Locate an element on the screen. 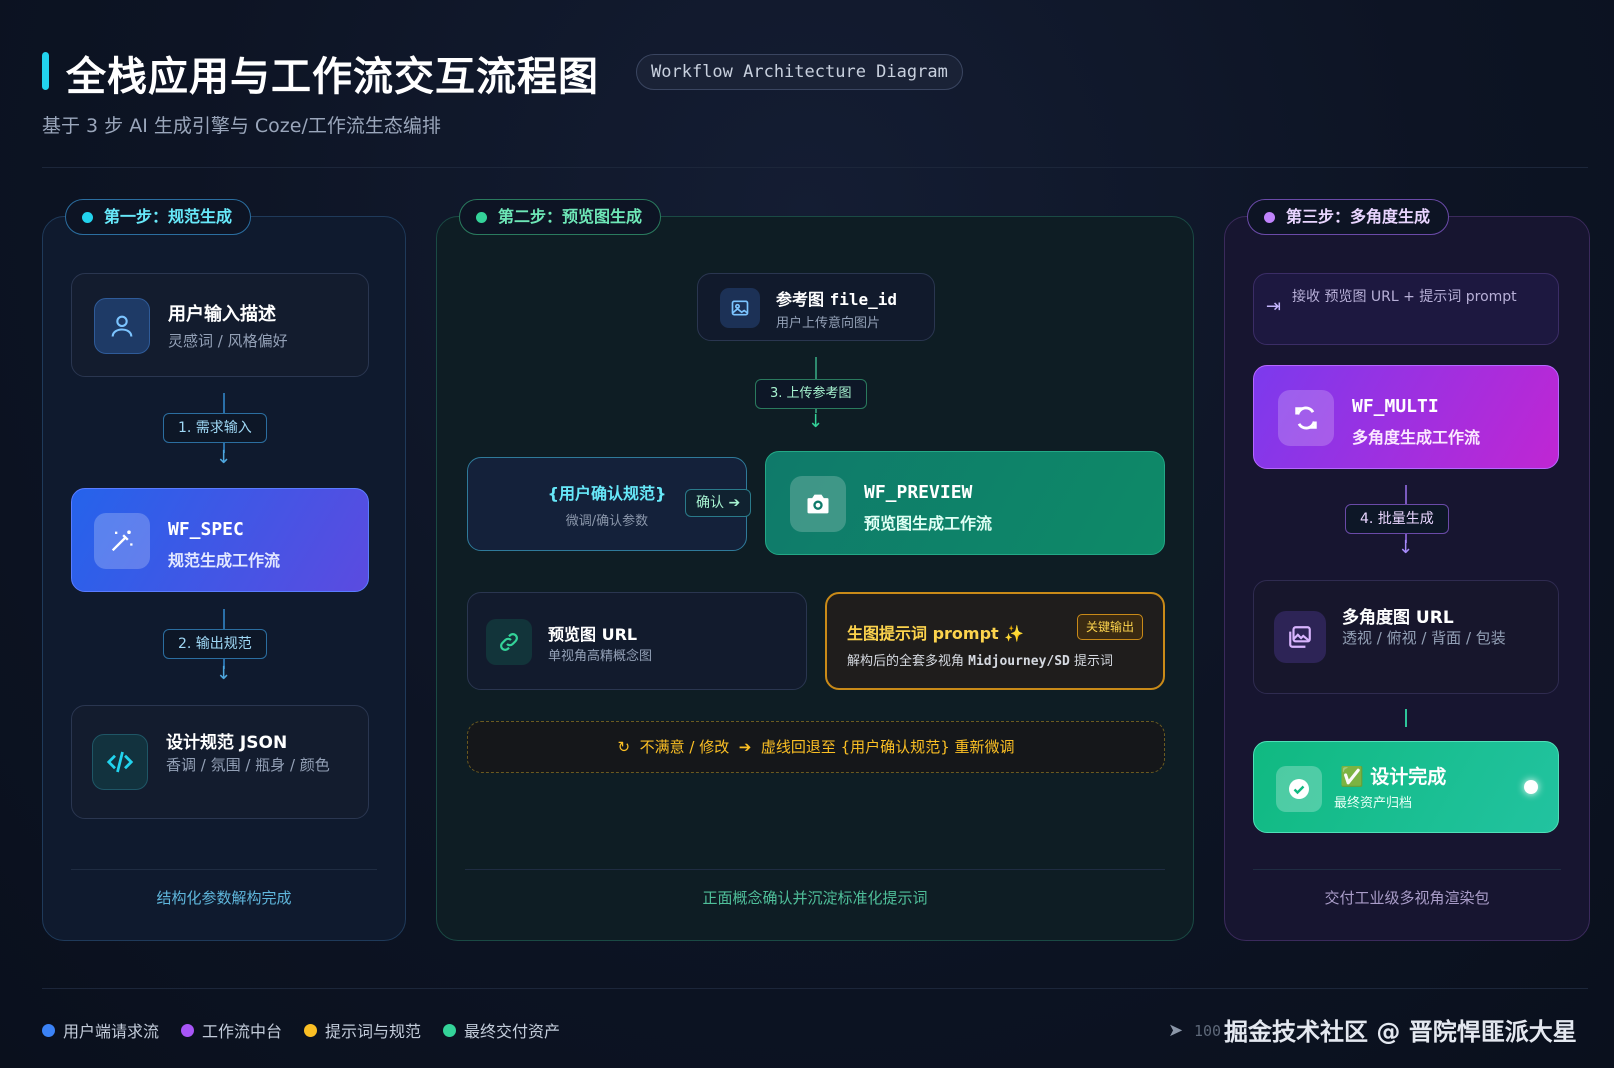 Image resolution: width=1614 pixels, height=1068 pixels. retry-arrow-icon: ➔ is located at coordinates (745, 747).